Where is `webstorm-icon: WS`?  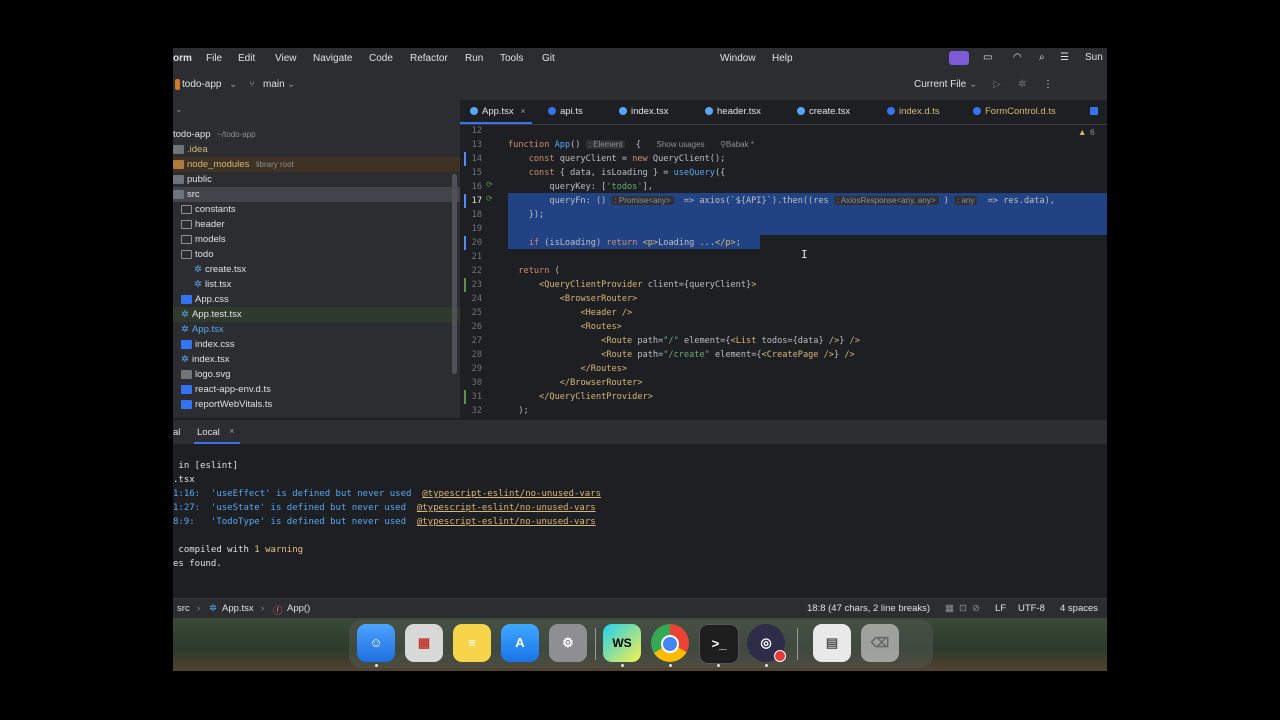
webstorm-icon: WS is located at coordinates (622, 643).